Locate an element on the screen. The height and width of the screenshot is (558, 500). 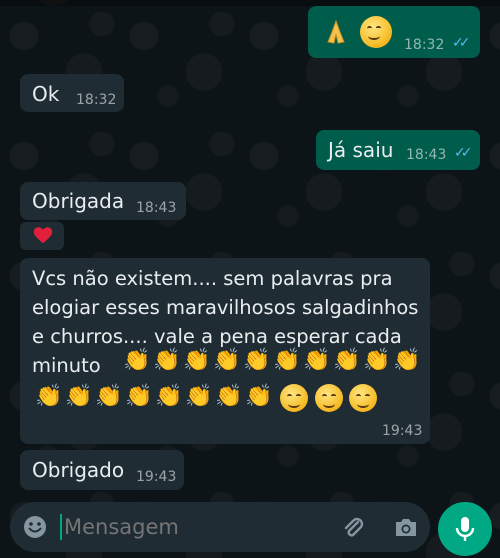
message-bubble-outgoing: Já saiu 18:43 ✓✓ is located at coordinates (398, 150).